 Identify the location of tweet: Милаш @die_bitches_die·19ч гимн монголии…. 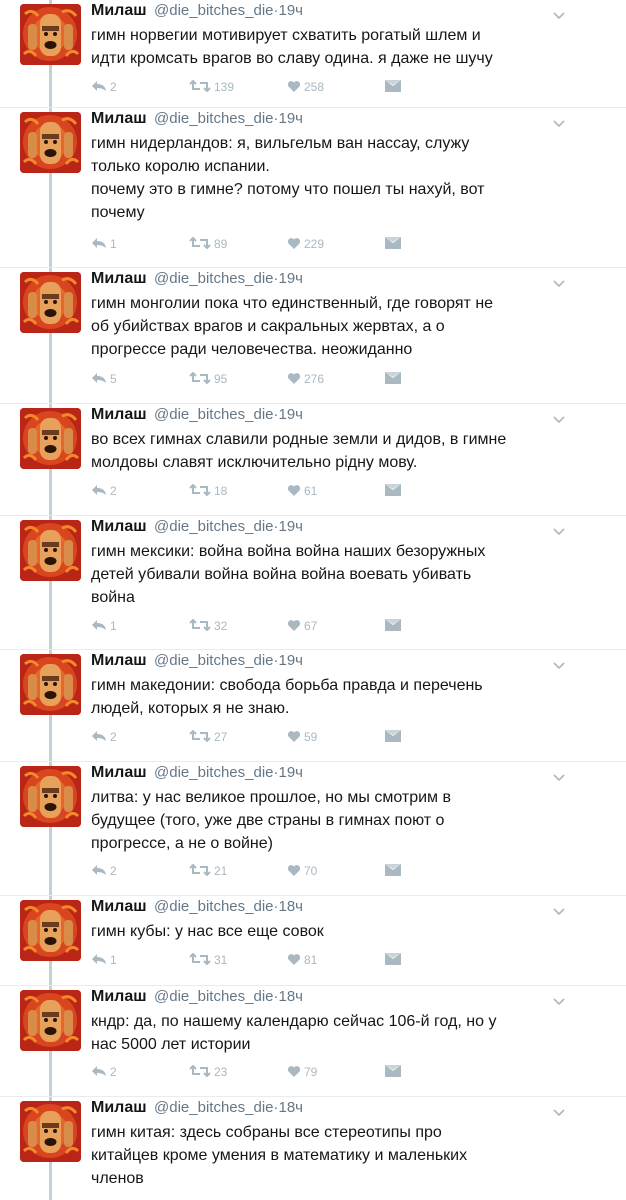
(313, 336).